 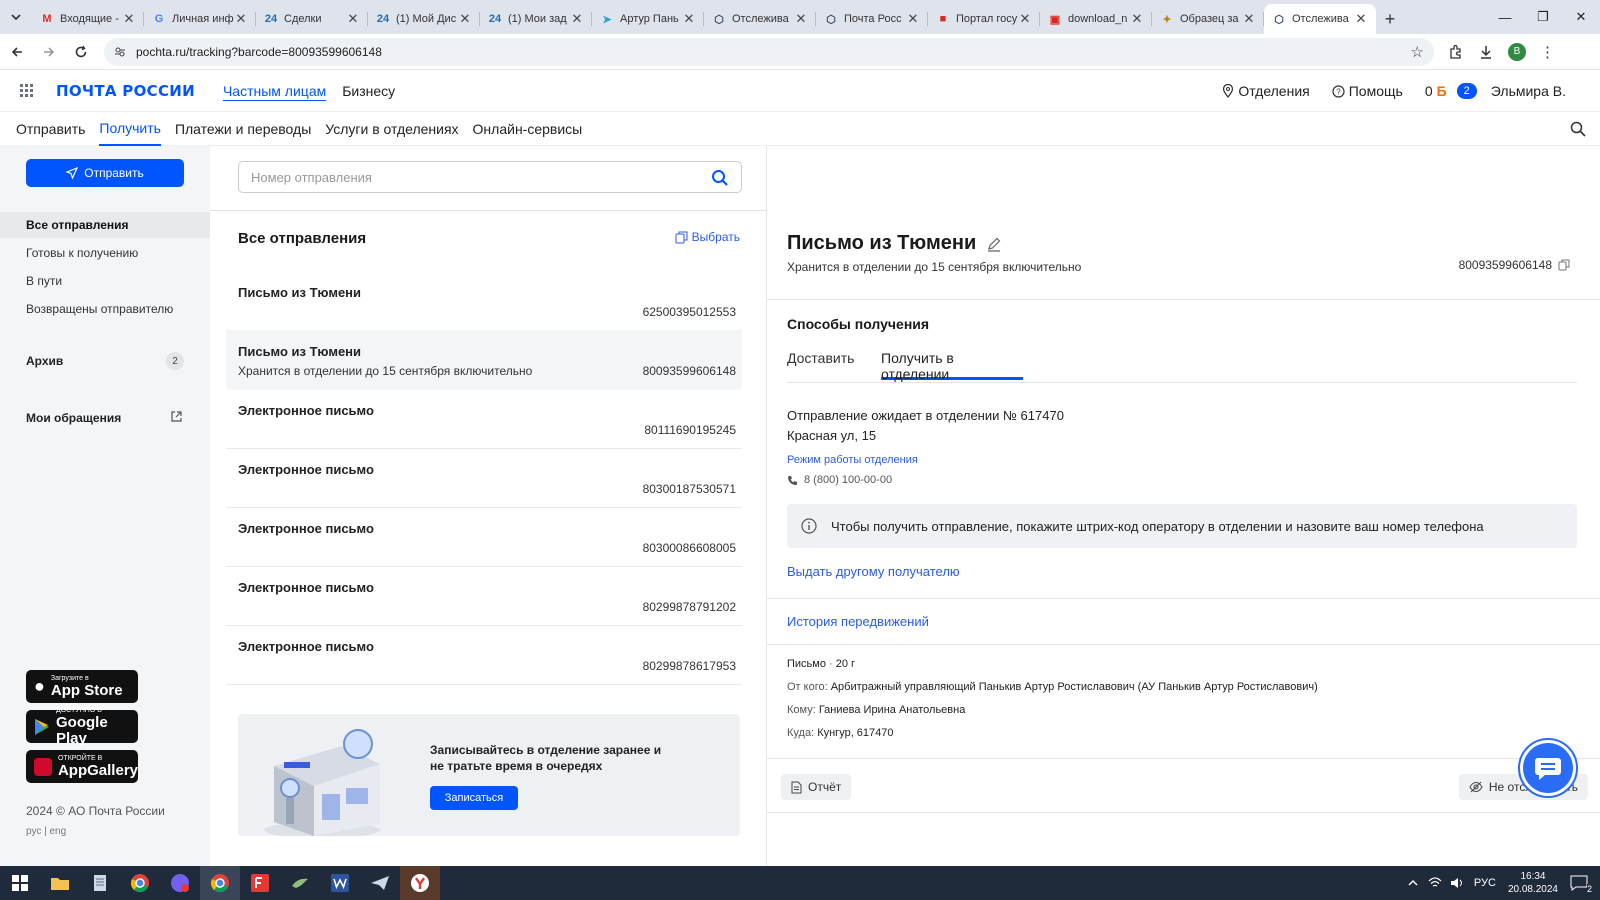 What do you see at coordinates (1578, 129) in the screenshot?
I see `site-search-icon` at bounding box center [1578, 129].